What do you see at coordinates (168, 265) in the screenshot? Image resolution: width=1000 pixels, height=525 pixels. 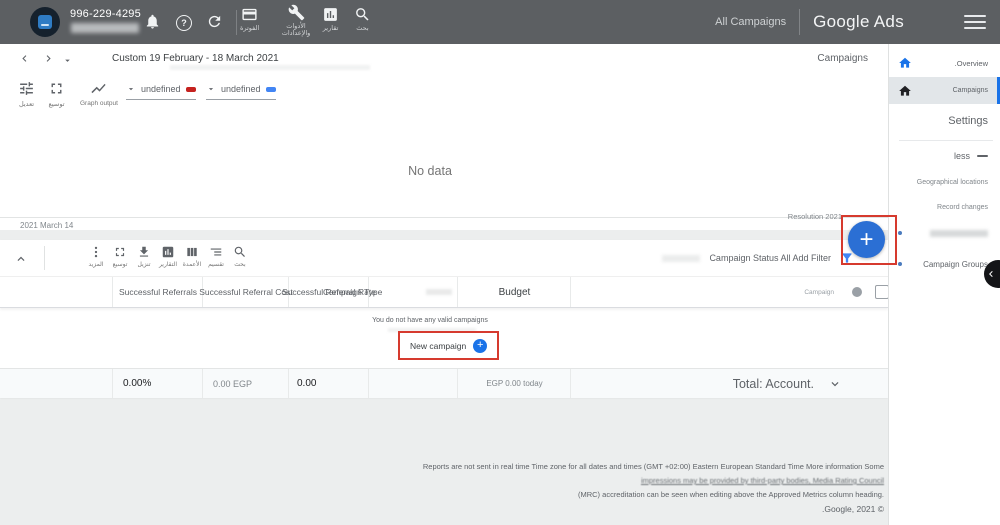 I see `table-reports-label: التقارير` at bounding box center [168, 265].